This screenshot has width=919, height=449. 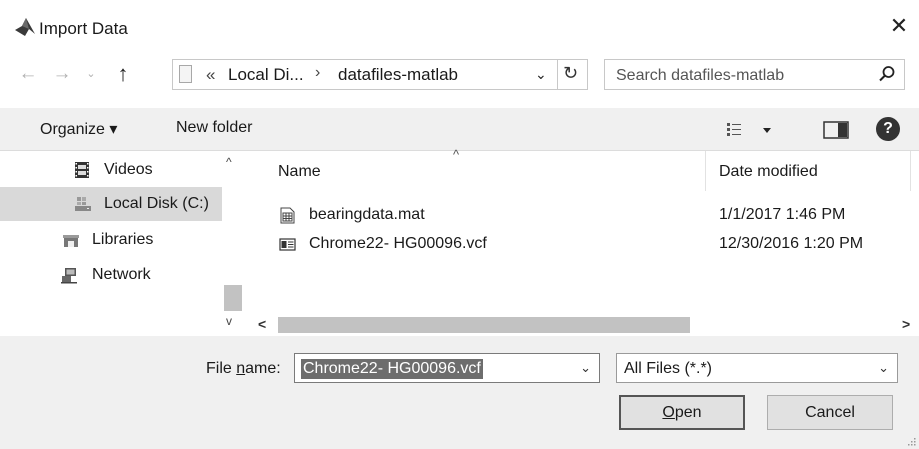 What do you see at coordinates (367, 214) in the screenshot?
I see `file-name: bearingdata.mat` at bounding box center [367, 214].